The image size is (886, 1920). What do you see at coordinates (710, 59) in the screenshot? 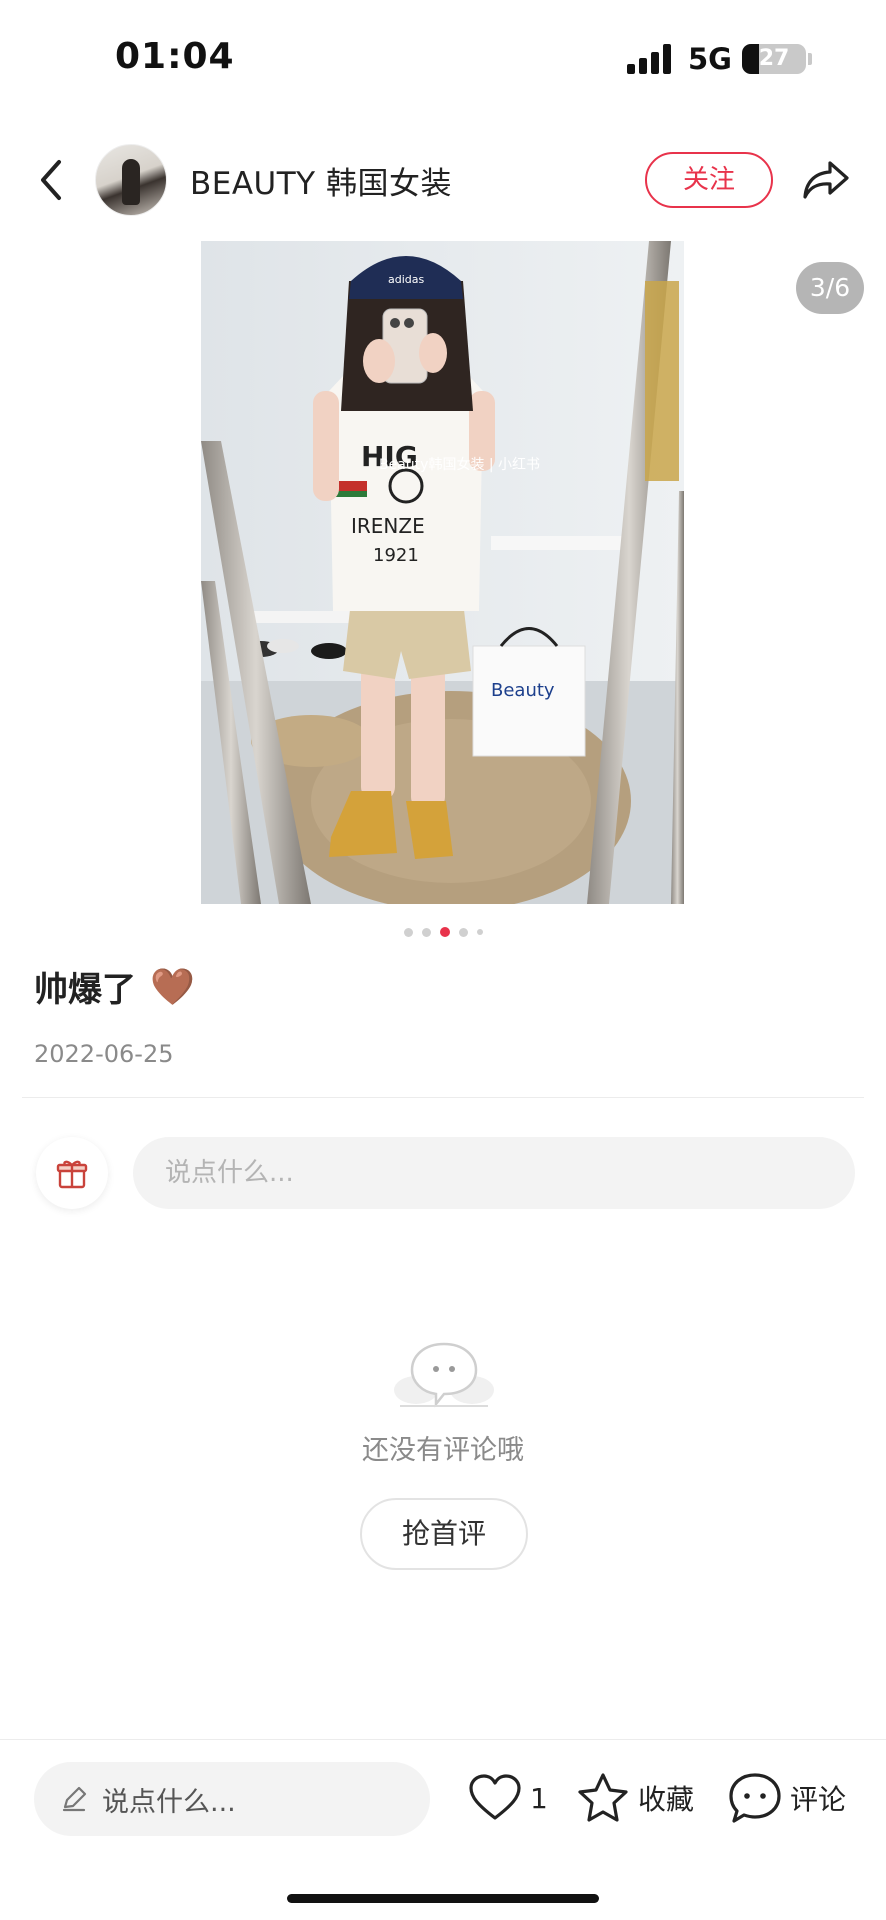
I see `network-type: 5G` at bounding box center [710, 59].